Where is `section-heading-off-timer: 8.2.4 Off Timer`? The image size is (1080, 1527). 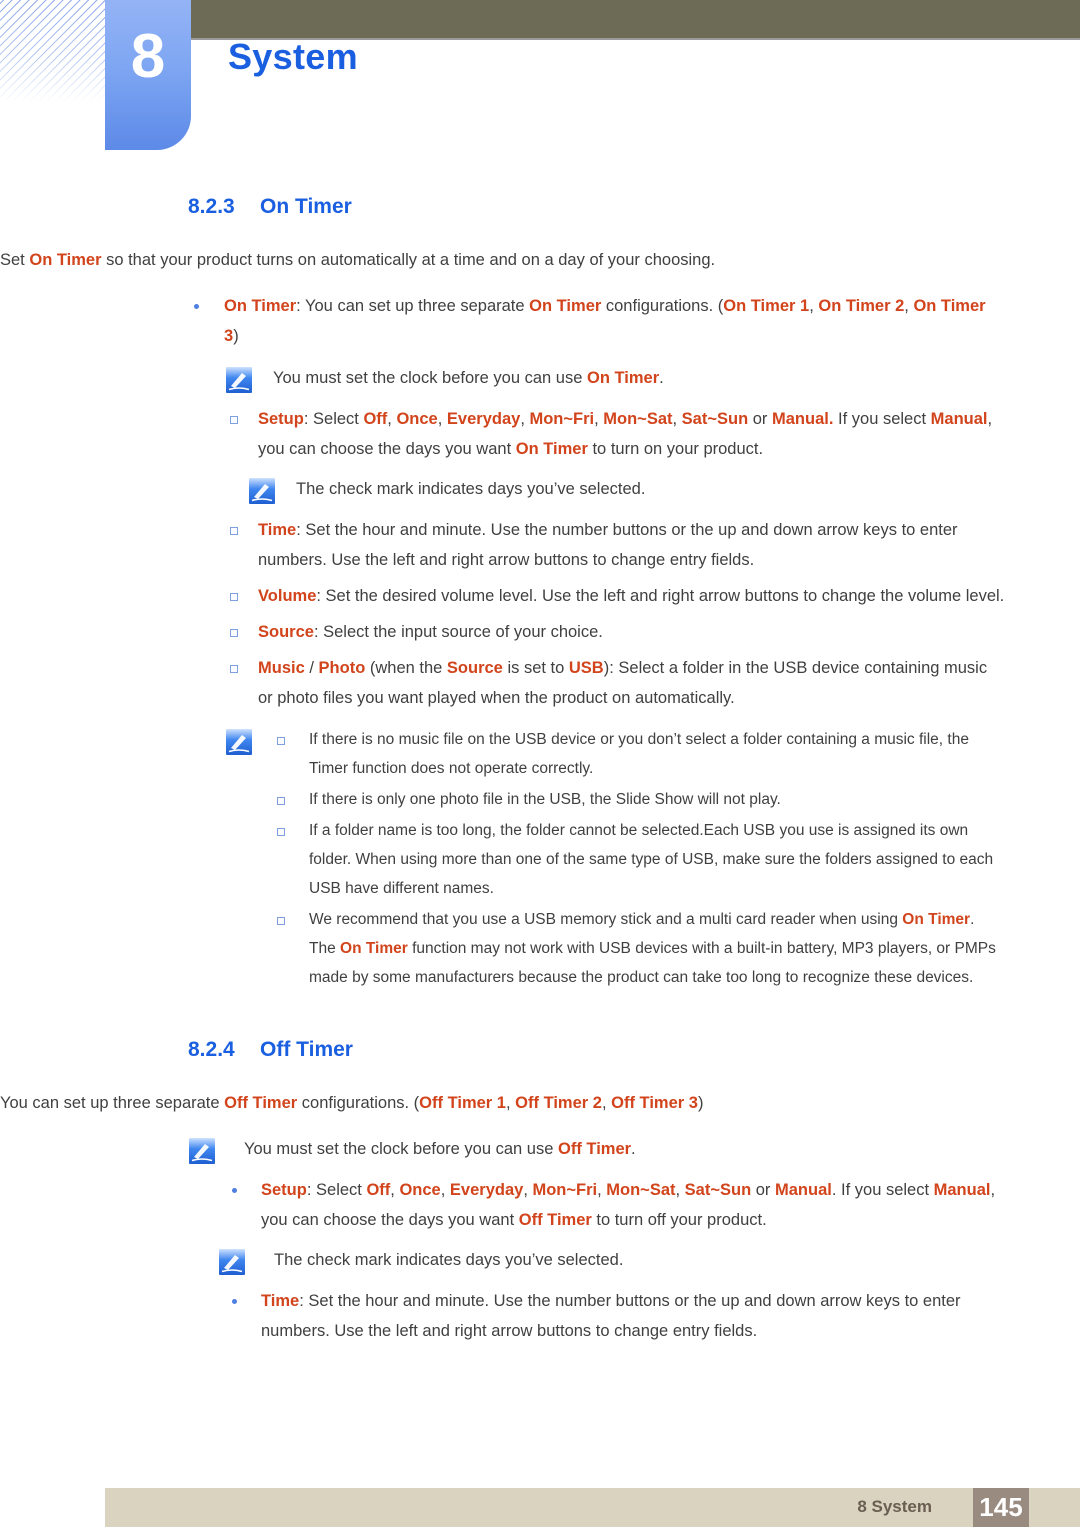
section-heading-off-timer: 8.2.4 Off Timer is located at coordinates (634, 1050).